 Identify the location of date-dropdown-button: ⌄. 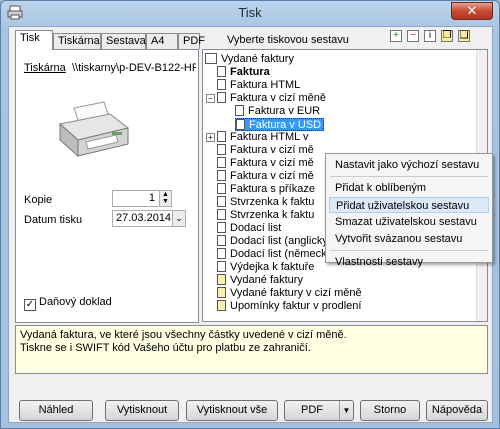
(178, 218).